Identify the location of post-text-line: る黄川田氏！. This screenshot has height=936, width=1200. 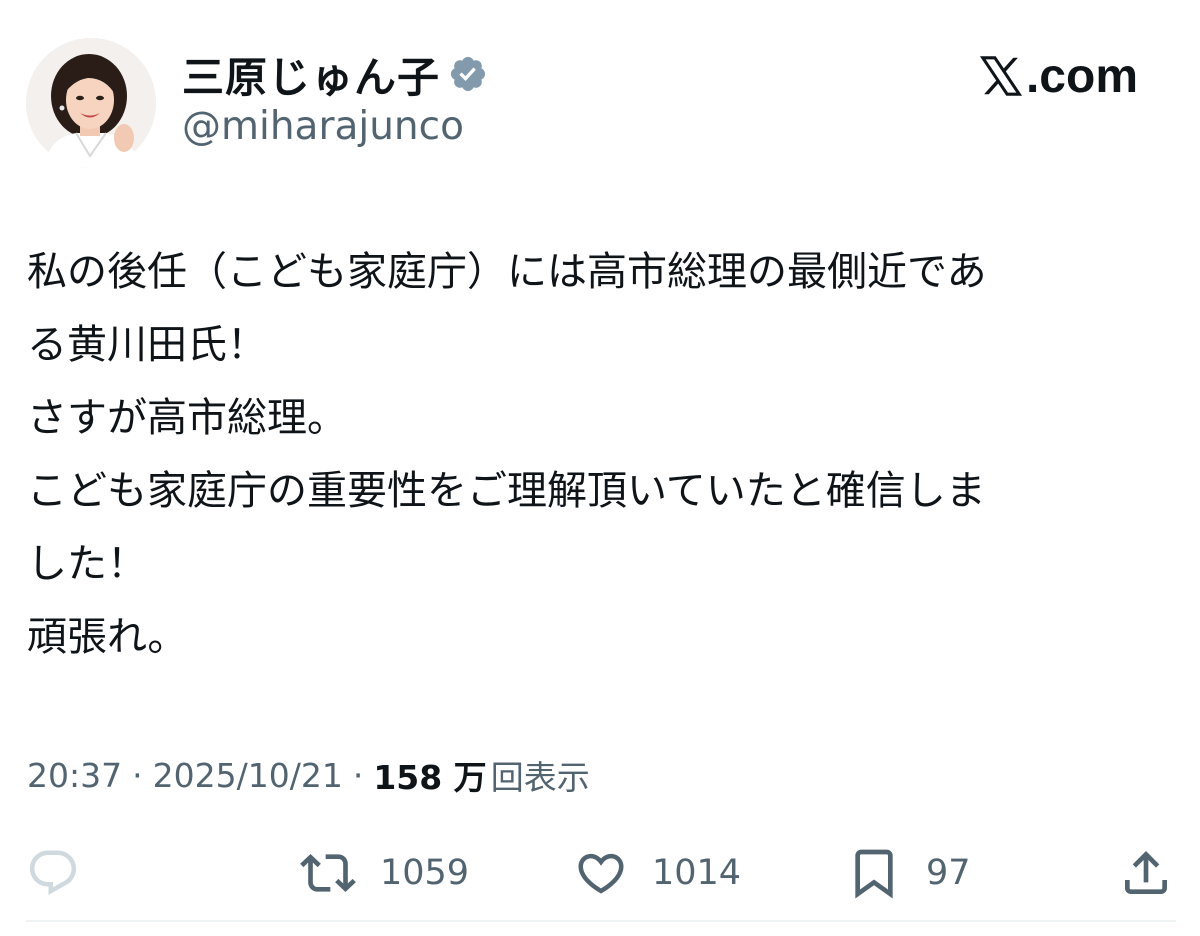
(147, 345).